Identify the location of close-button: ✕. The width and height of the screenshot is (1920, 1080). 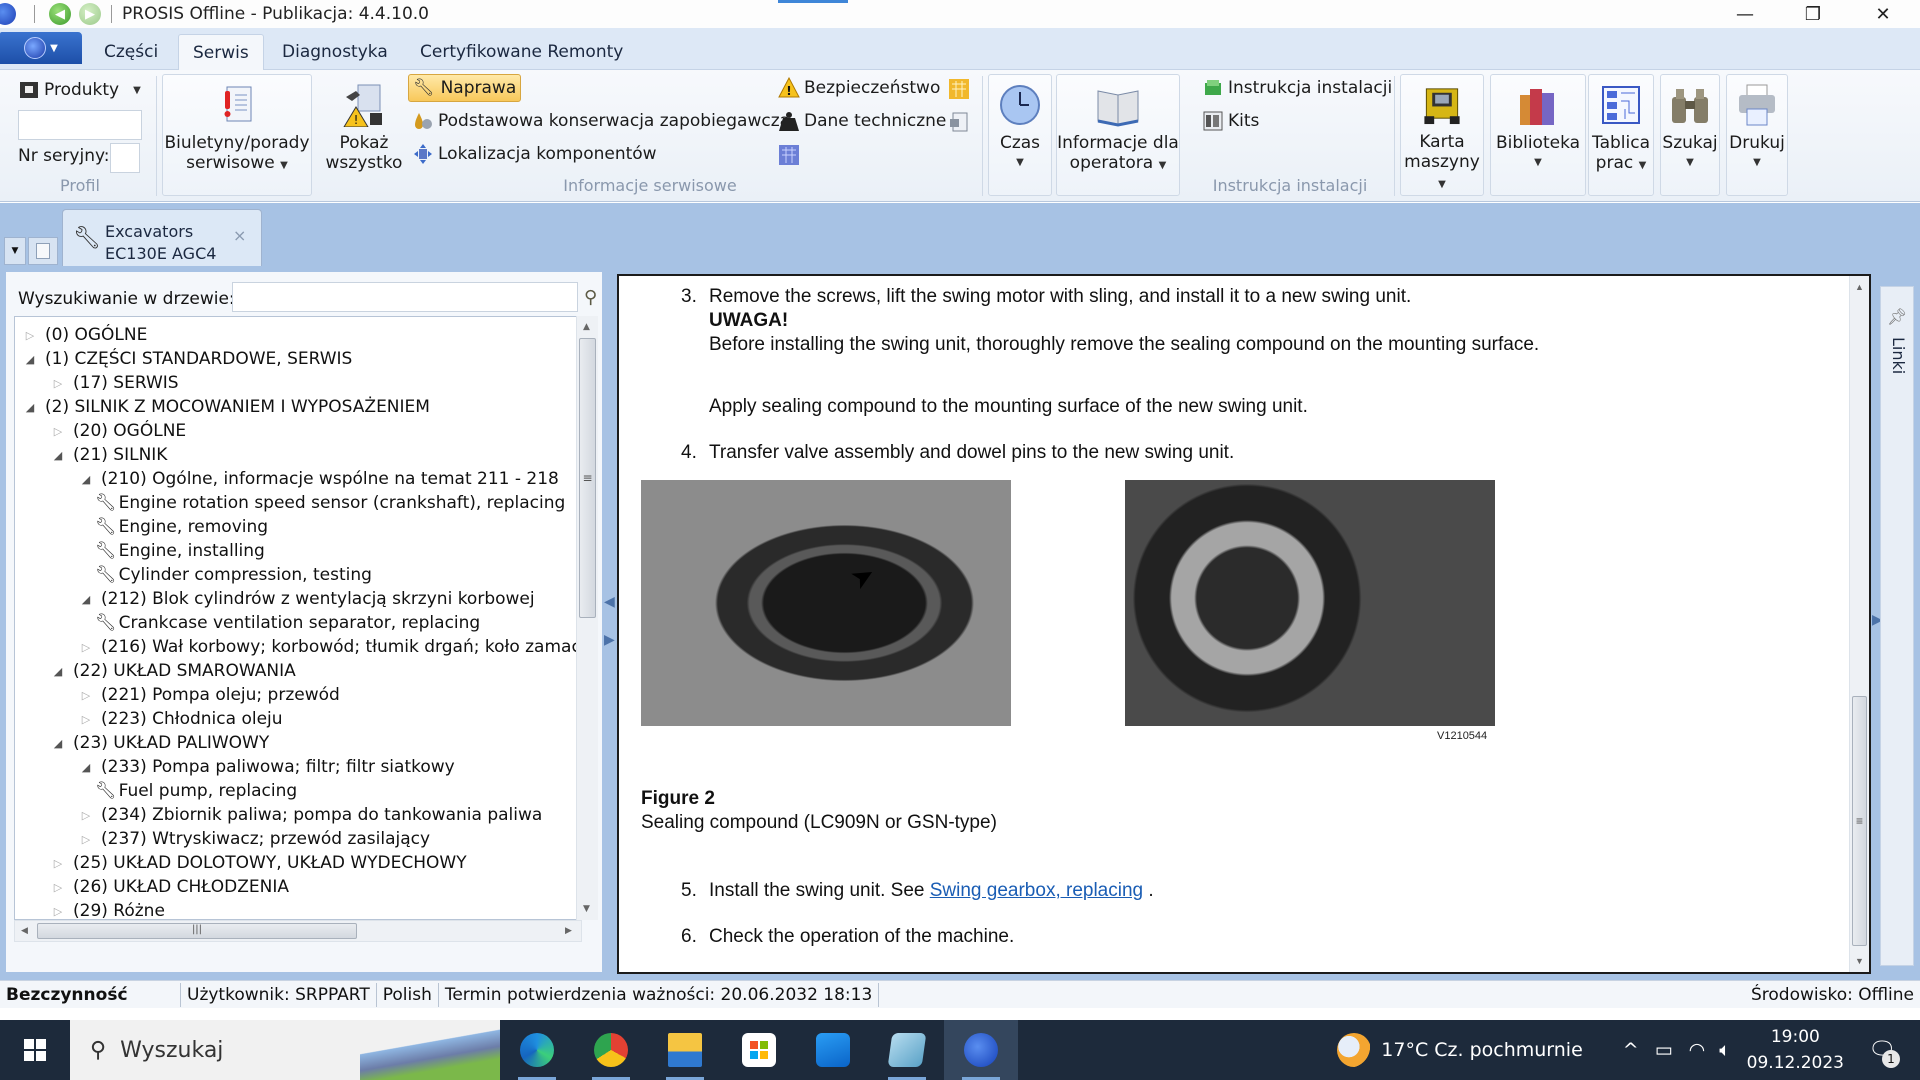
(1883, 14).